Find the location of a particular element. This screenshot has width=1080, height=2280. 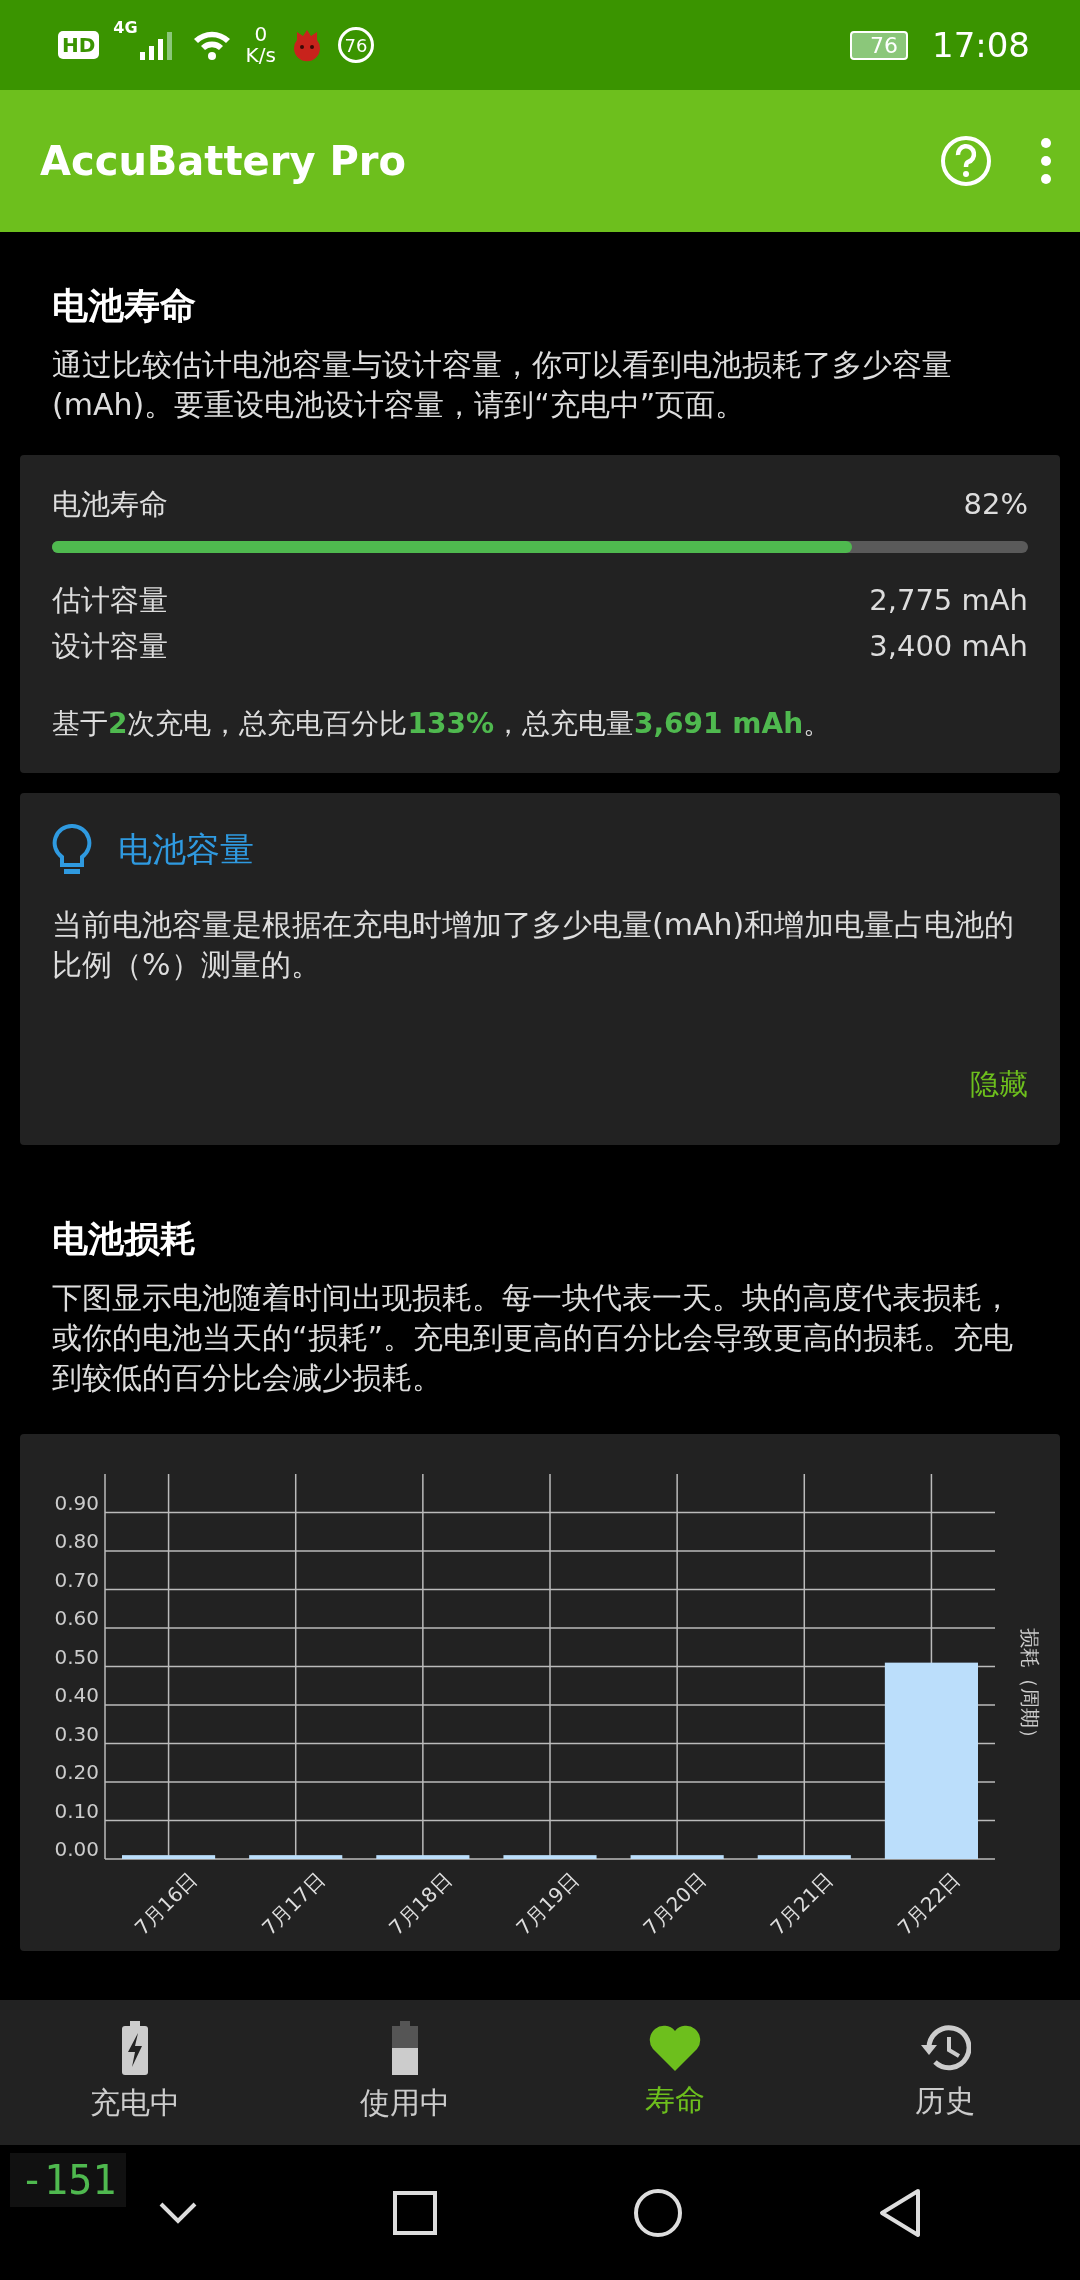

nav-tab: 历史 is located at coordinates (945, 2072).